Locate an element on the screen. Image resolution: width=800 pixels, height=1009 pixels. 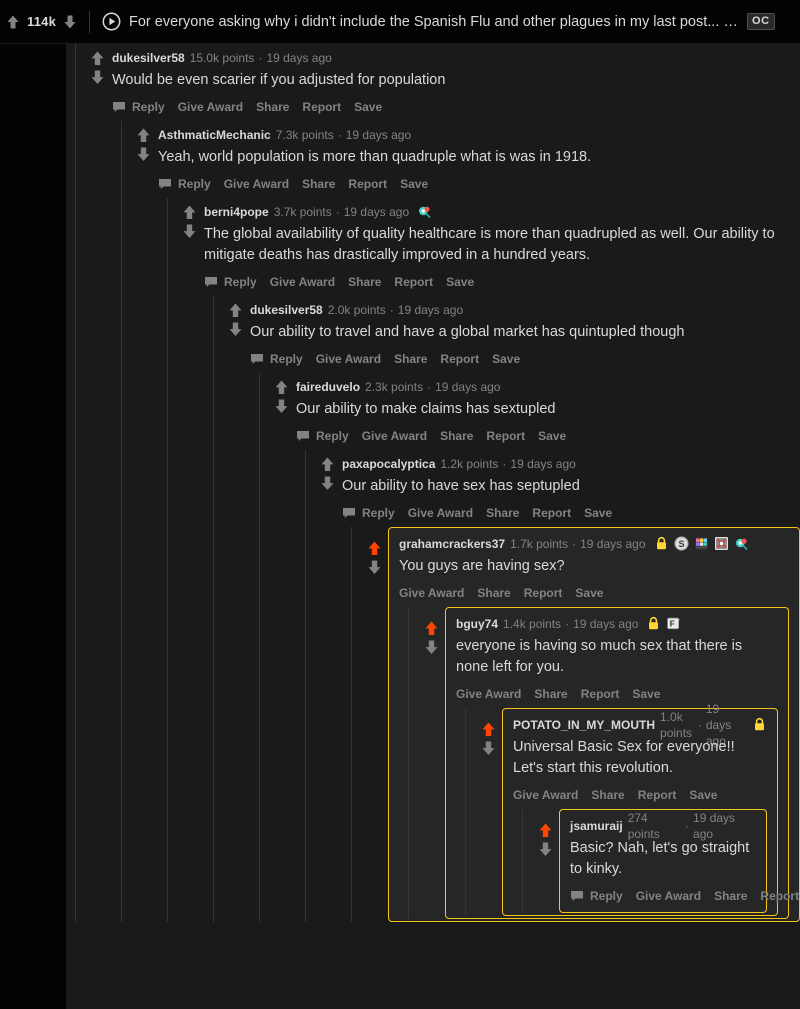
press-f-award-icon: F is located at coordinates (673, 623).